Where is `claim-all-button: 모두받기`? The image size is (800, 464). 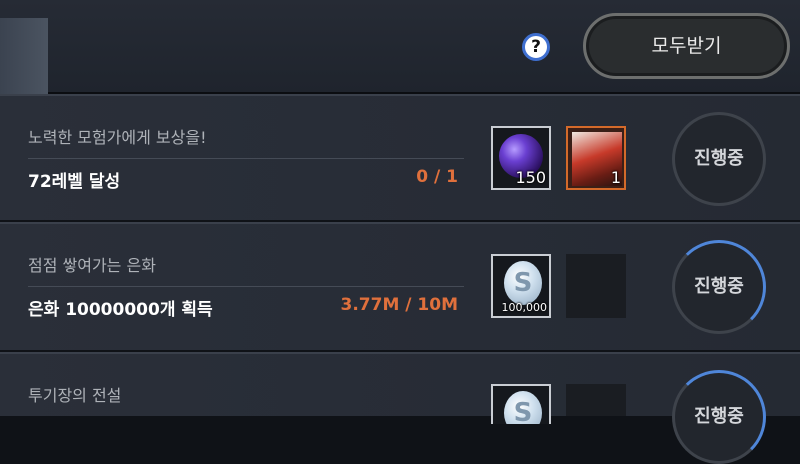 claim-all-button: 모두받기 is located at coordinates (686, 46).